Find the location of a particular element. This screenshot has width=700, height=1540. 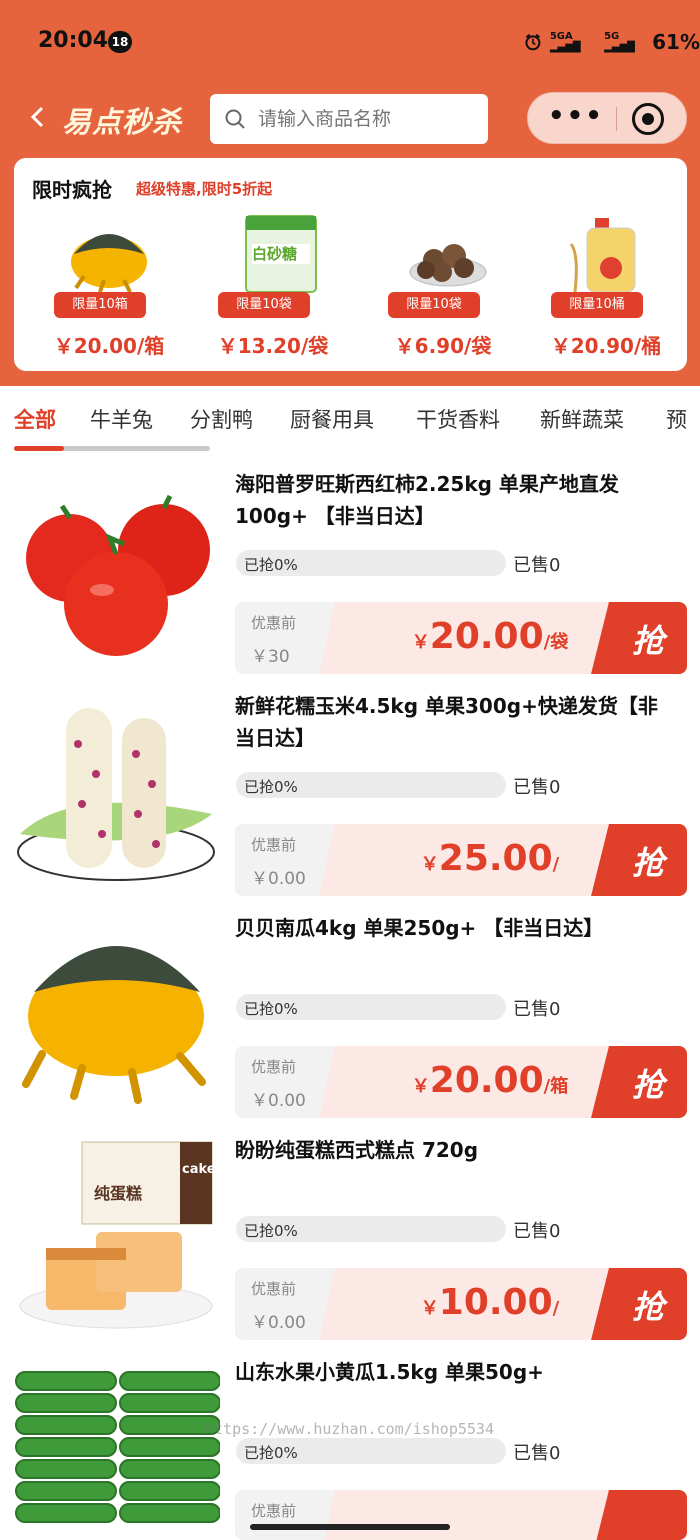

buy-bar: 优惠前 ￥0.00 ￥25.00/ 抢 is located at coordinates (461, 860).